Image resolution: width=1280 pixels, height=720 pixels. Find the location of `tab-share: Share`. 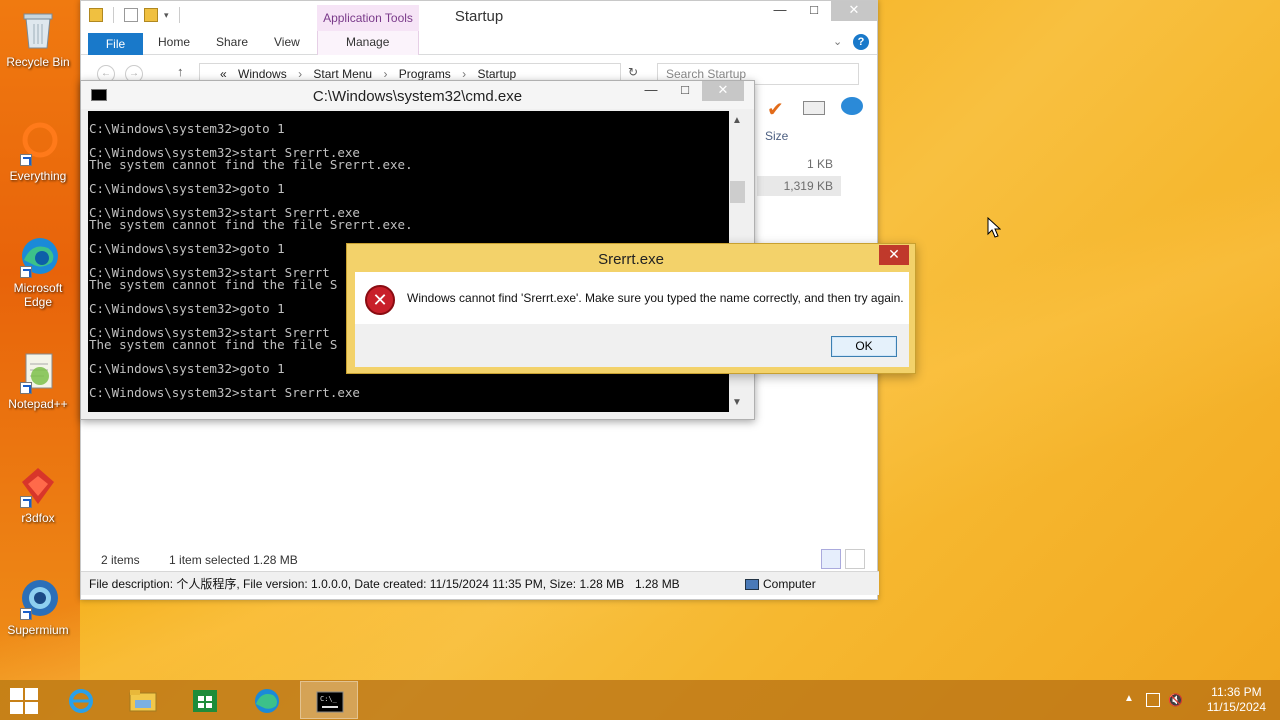

tab-share: Share is located at coordinates (232, 42).